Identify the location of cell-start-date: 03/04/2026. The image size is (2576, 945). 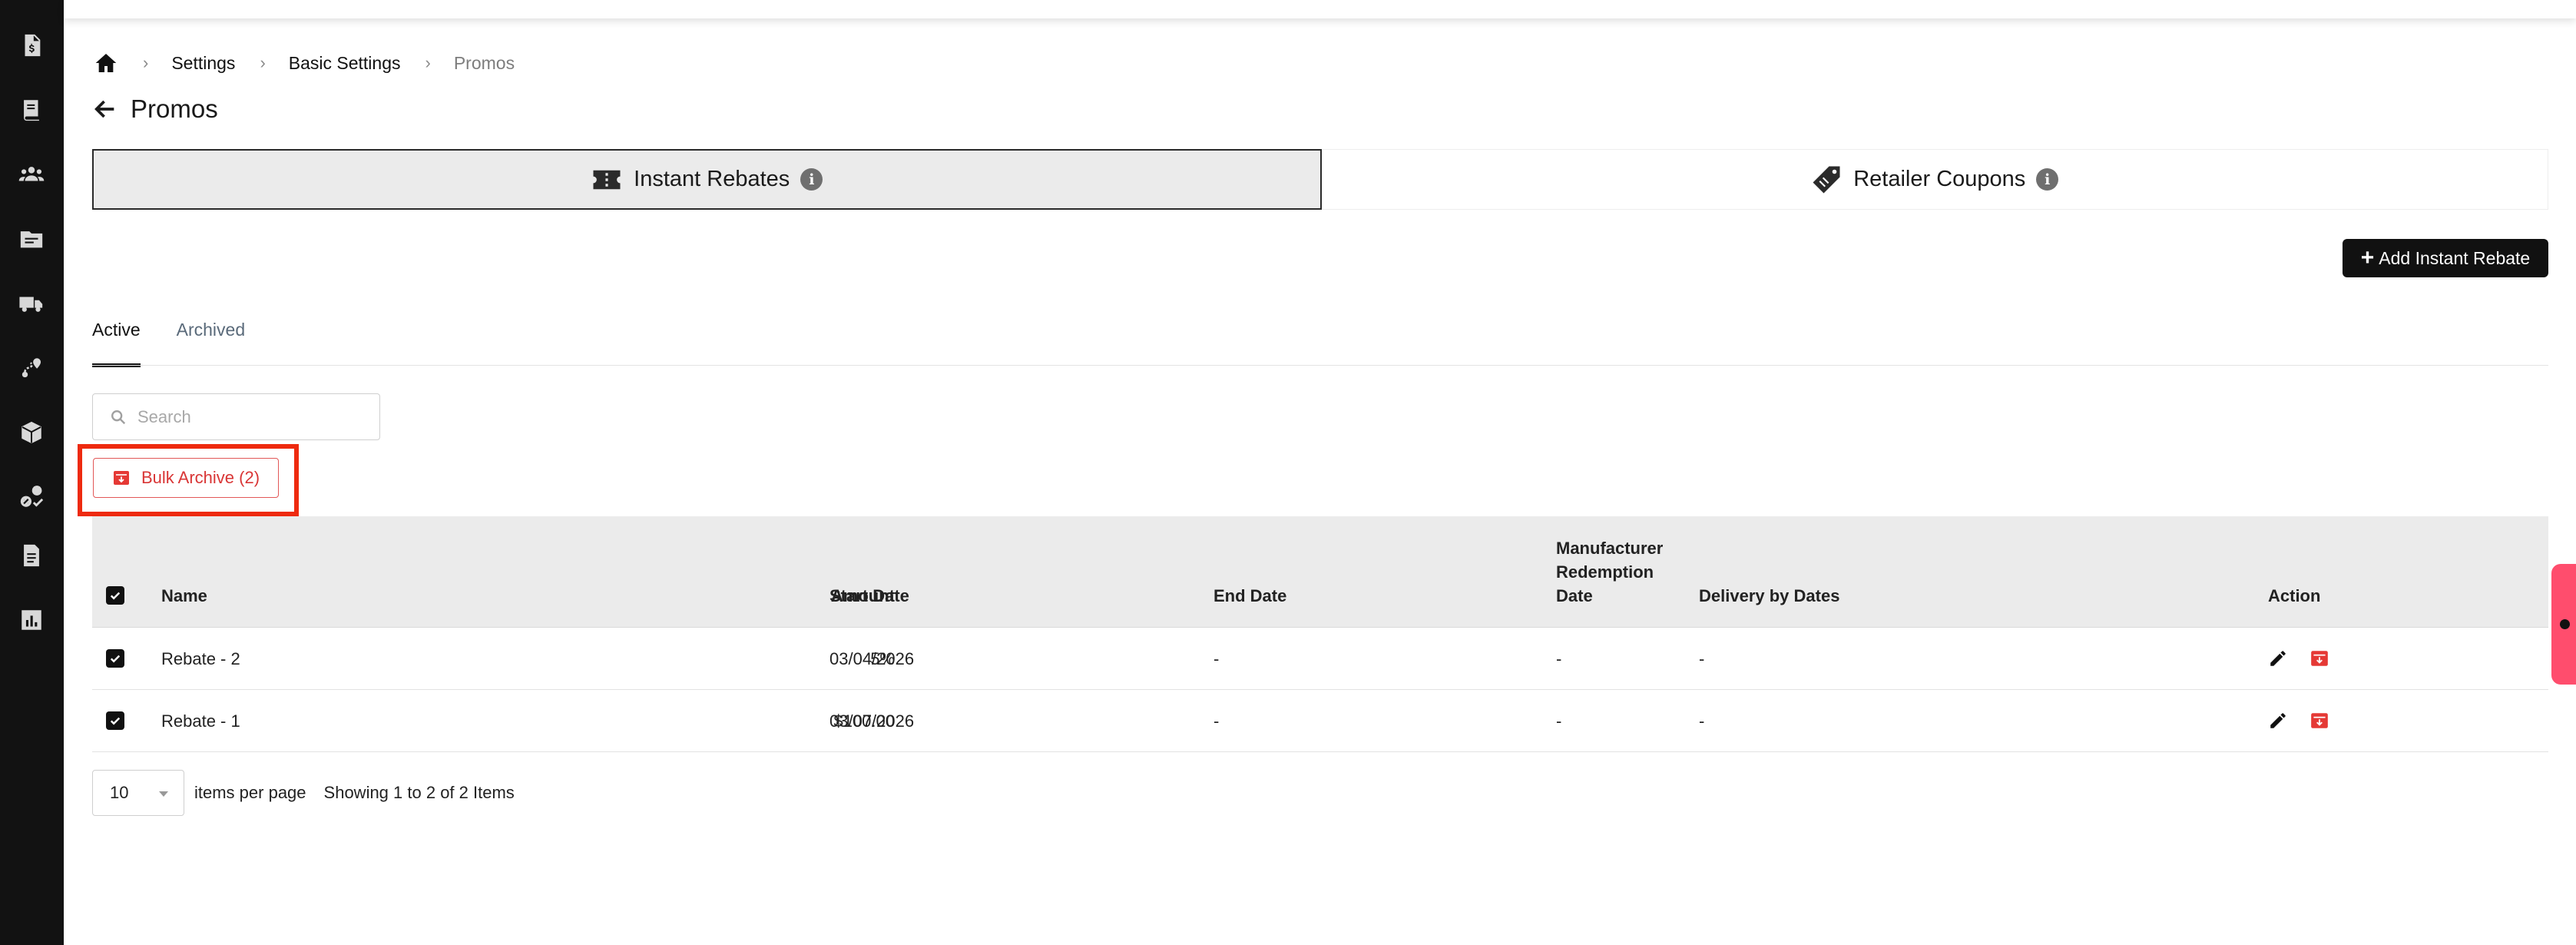
(872, 658).